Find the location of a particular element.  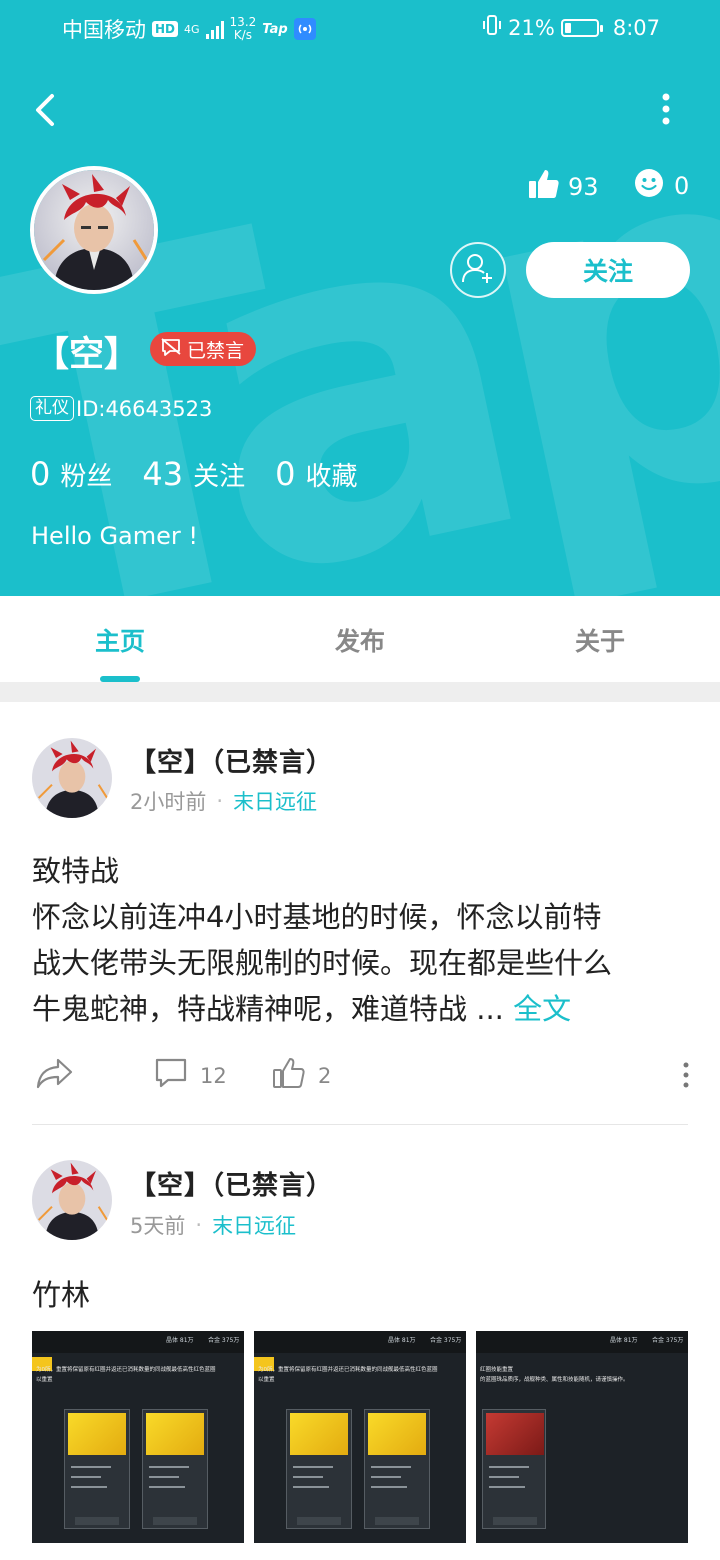

muted-chat-icon is located at coordinates (171, 349).